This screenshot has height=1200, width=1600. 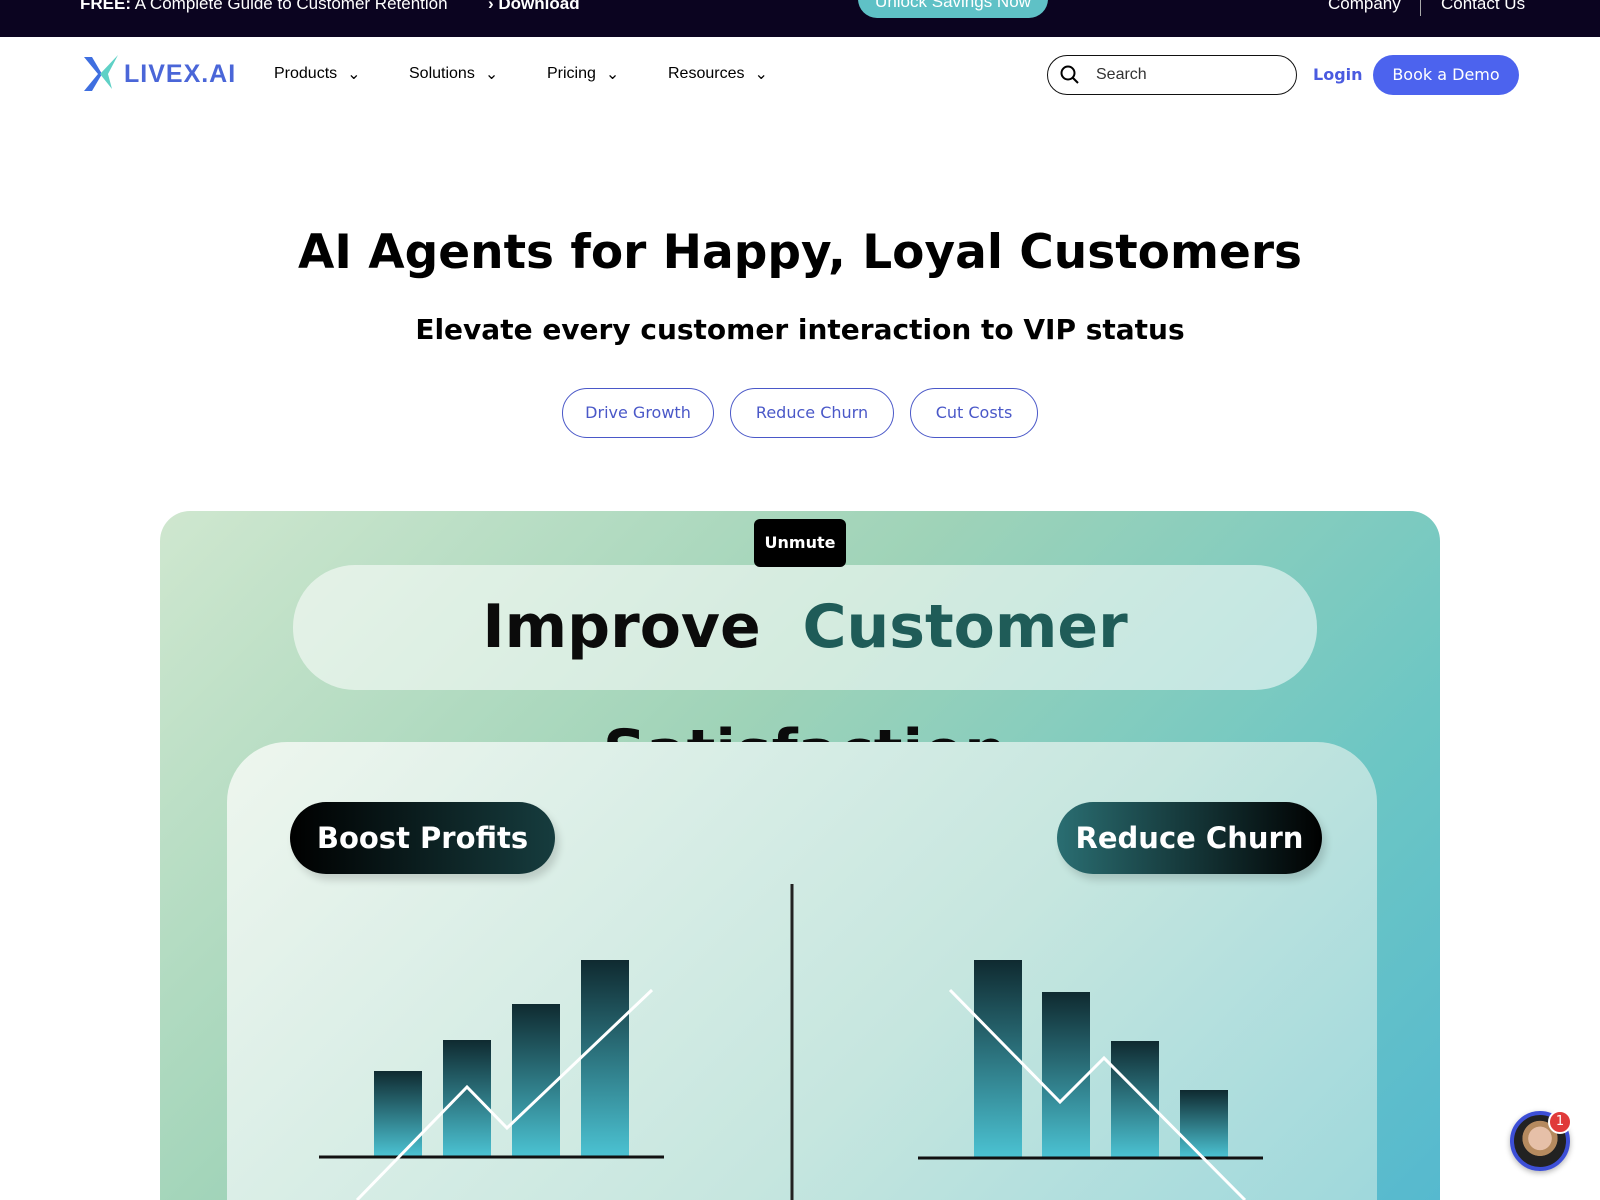 I want to click on contact-link: Contact Us, so click(x=1483, y=7).